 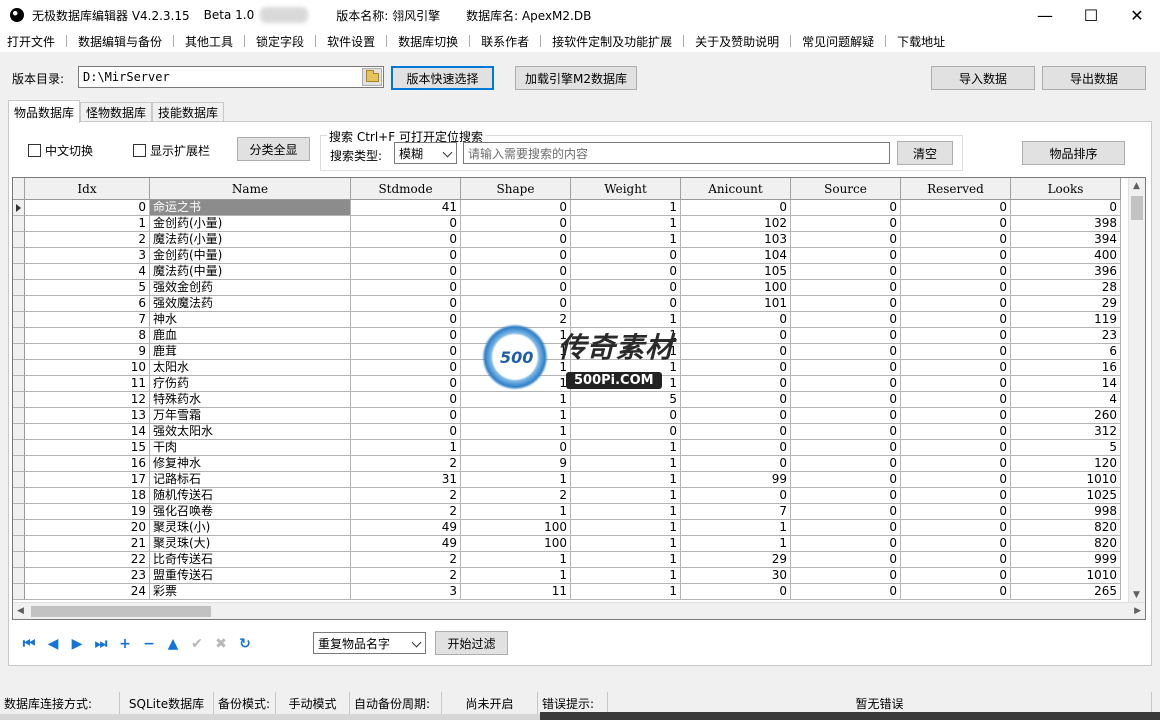 What do you see at coordinates (87, 400) in the screenshot?
I see `table-cell: 12` at bounding box center [87, 400].